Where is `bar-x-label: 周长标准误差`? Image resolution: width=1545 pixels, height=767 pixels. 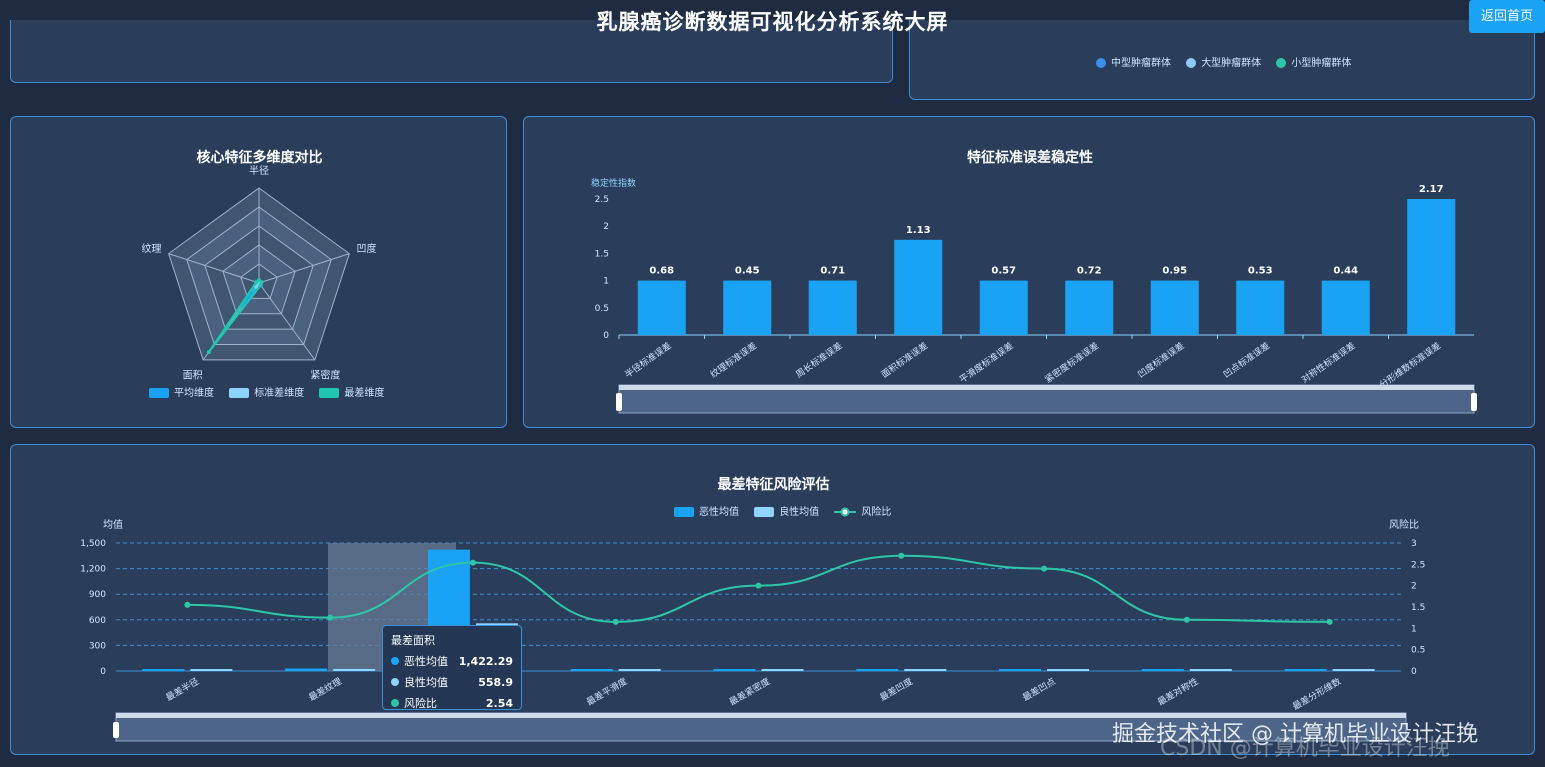 bar-x-label: 周长标准误差 is located at coordinates (818, 360).